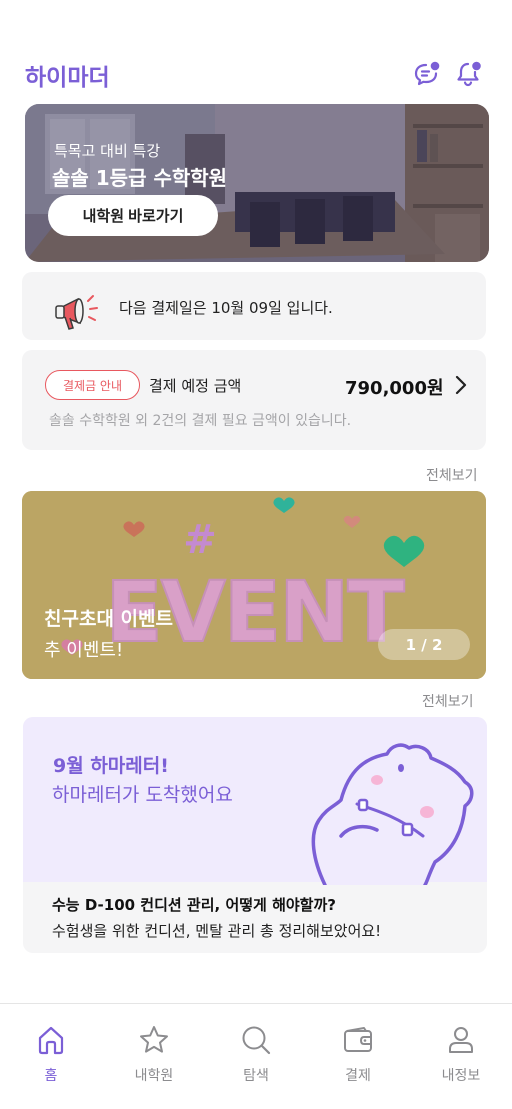 The width and height of the screenshot is (512, 1109). Describe the element at coordinates (195, 386) in the screenshot. I see `payment-label: 결제 예정 금액` at that location.